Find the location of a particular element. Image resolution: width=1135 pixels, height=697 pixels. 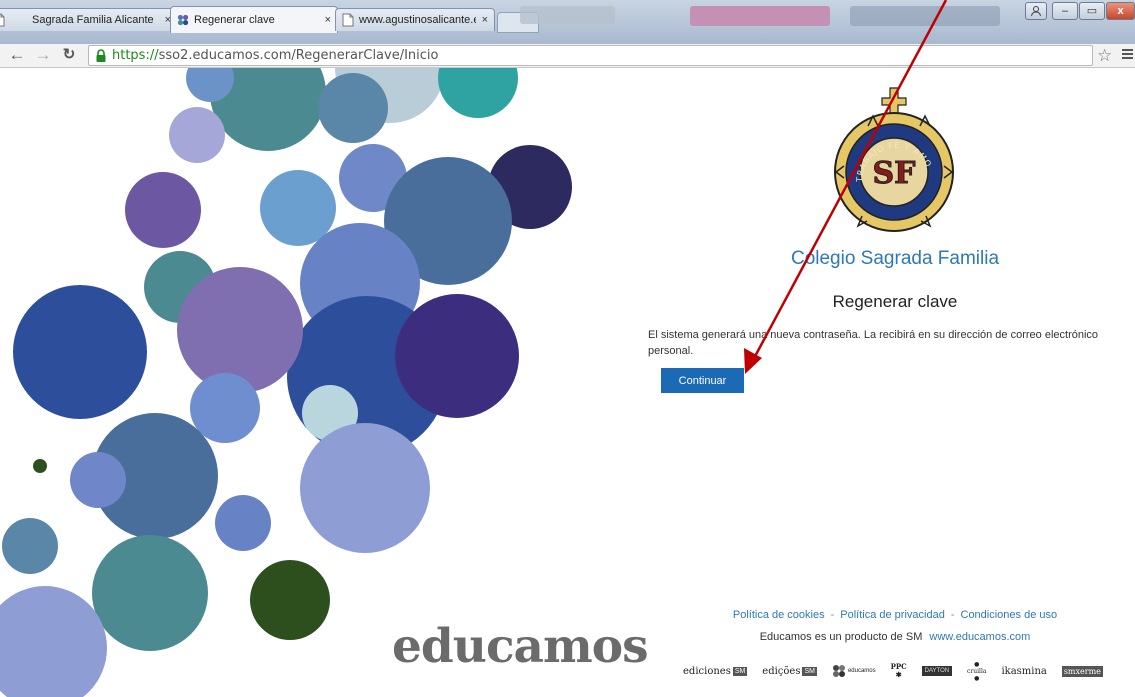

cruilla-logo: ● cruilla ● is located at coordinates (976, 671).